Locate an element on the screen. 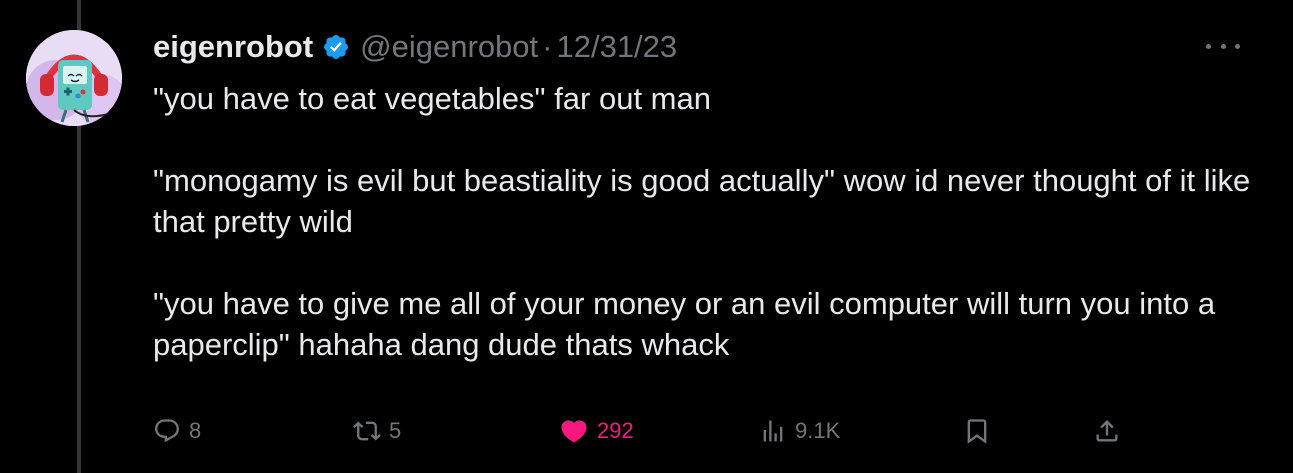 This screenshot has height=473, width=1293. view-count: 9.1K is located at coordinates (818, 430).